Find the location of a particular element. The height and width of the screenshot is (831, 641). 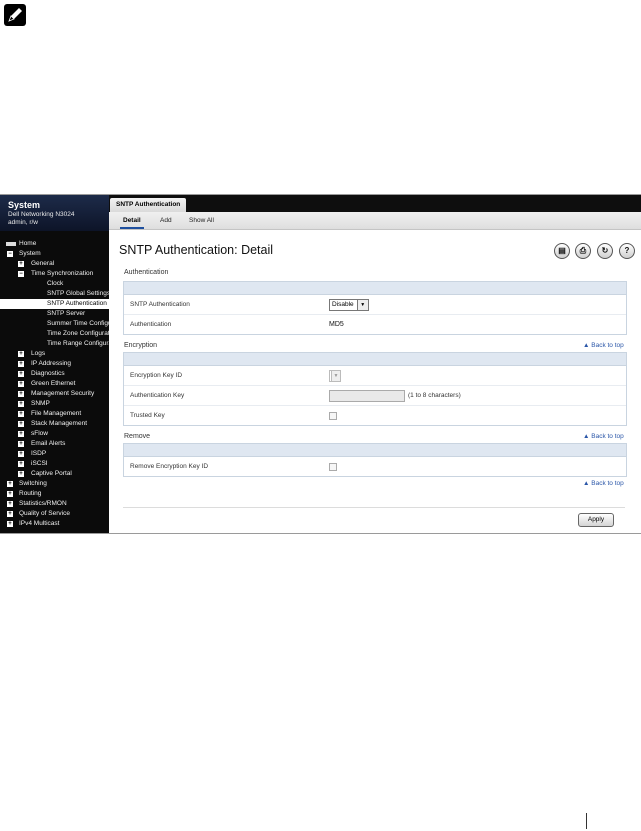

remove-heading: Remove is located at coordinates (137, 436).